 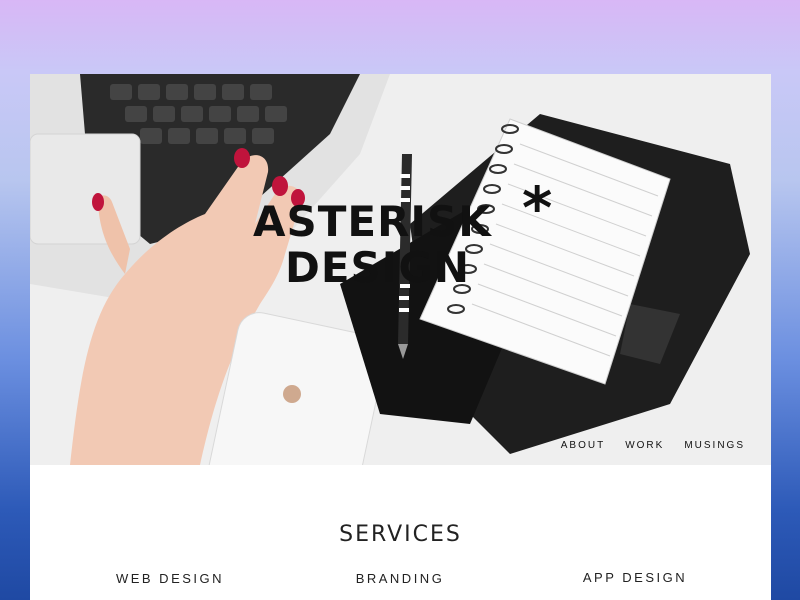 I want to click on nav-about: ABOUT, so click(x=583, y=445).